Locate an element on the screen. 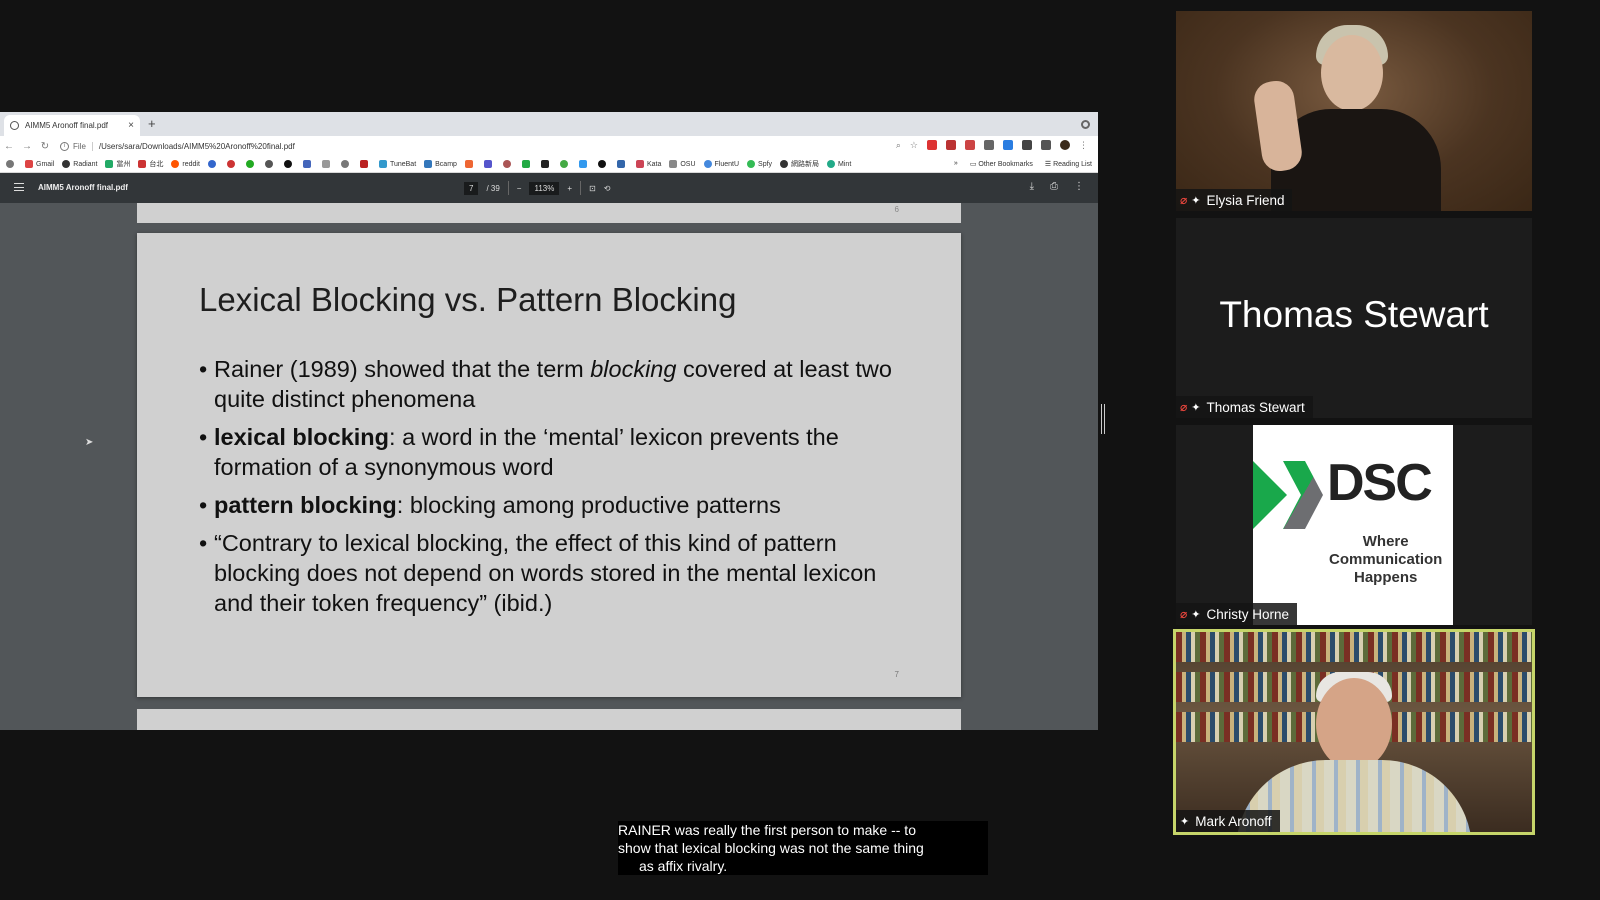  bookmark-item: 當州 is located at coordinates (117, 164).